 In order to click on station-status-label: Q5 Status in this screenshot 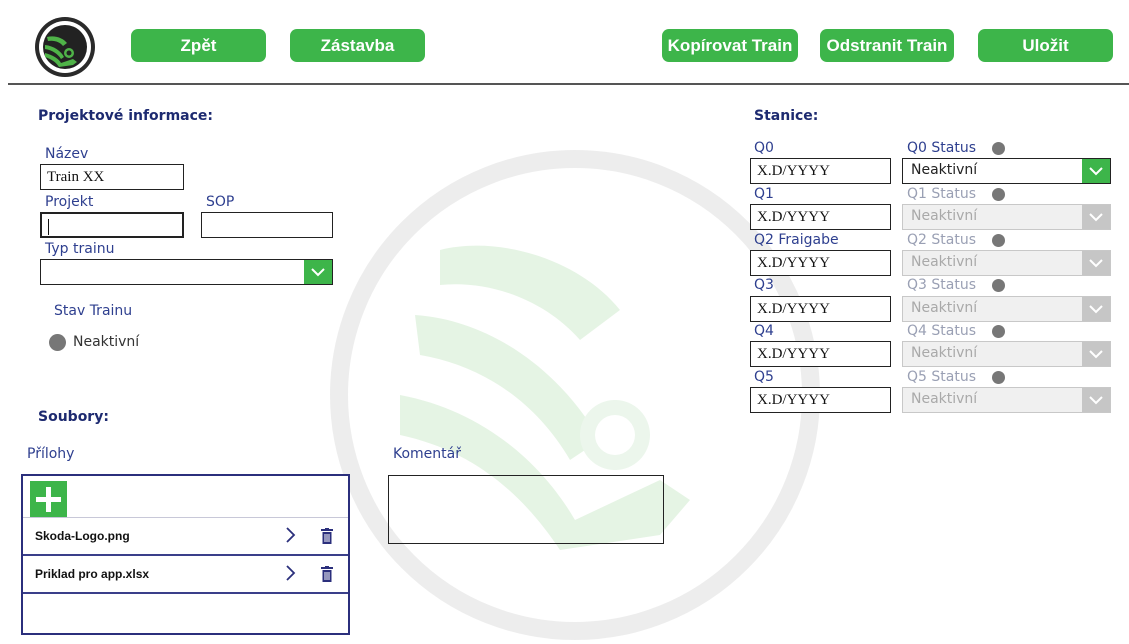, I will do `click(941, 377)`.